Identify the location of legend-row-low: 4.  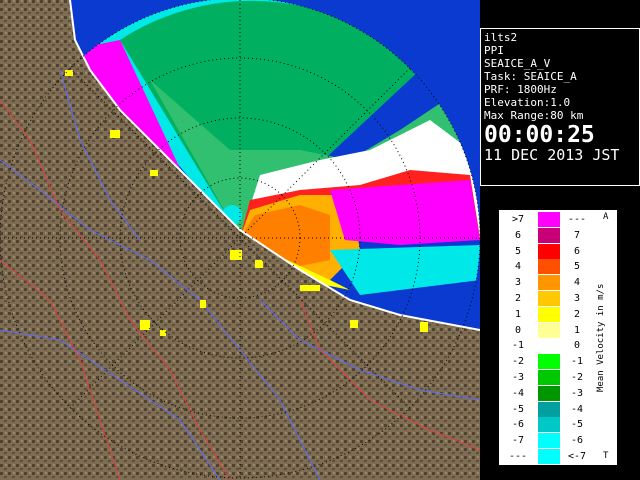
(518, 267).